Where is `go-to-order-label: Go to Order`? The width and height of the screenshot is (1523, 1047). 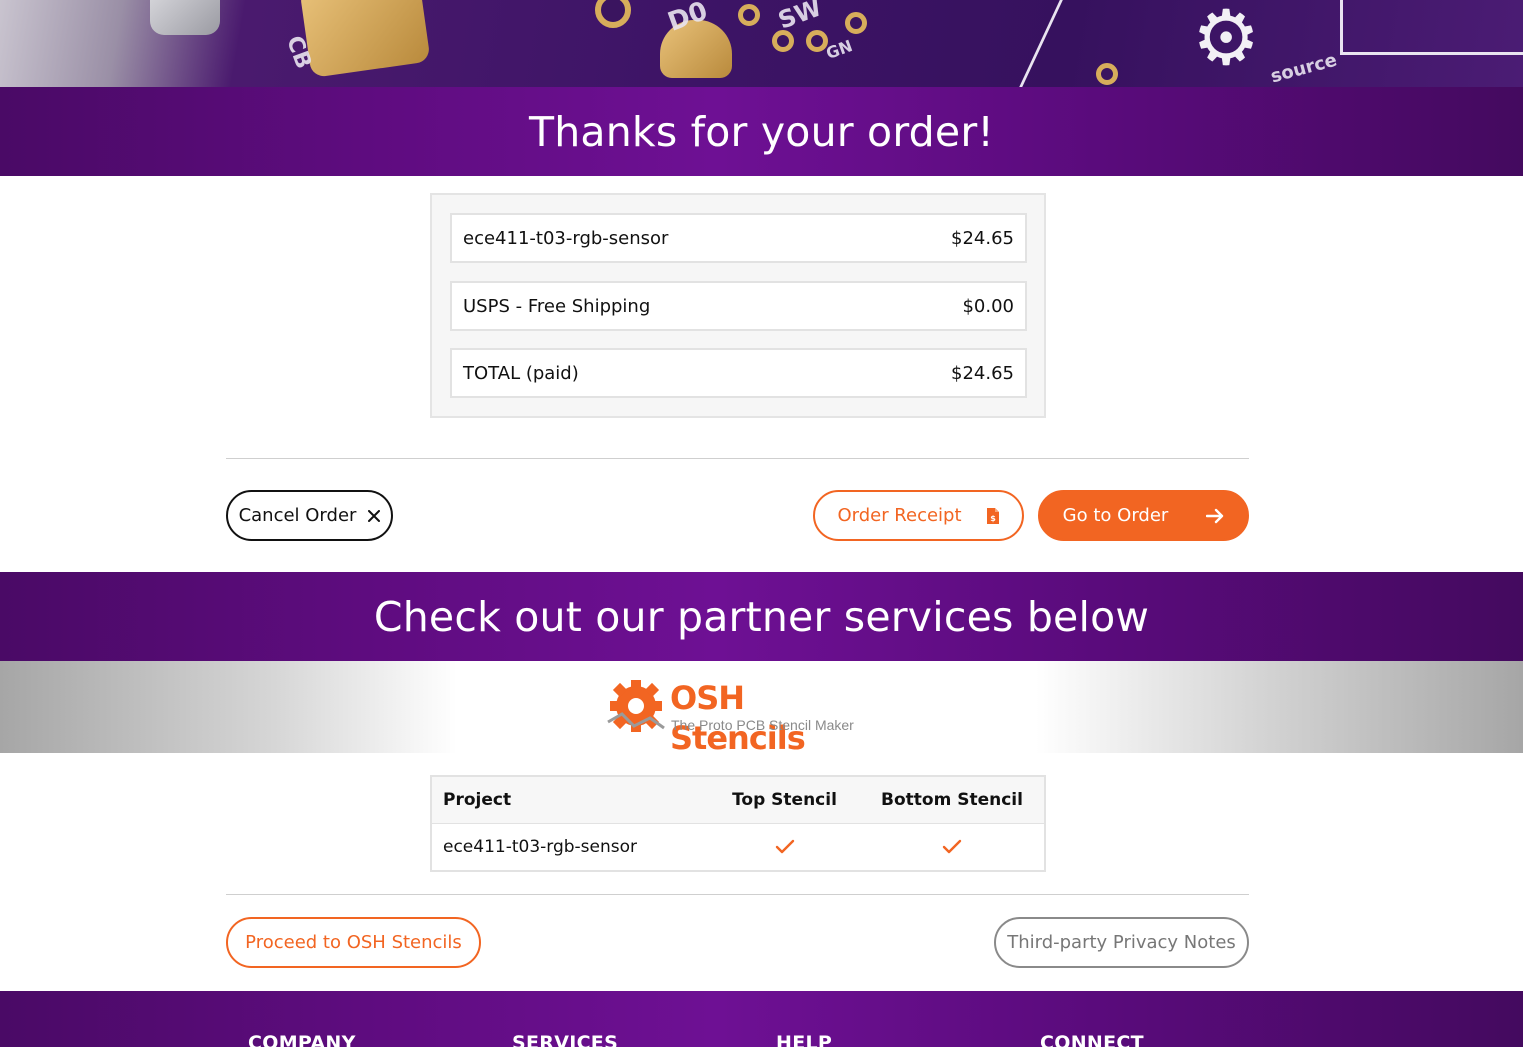
go-to-order-label: Go to Order is located at coordinates (1115, 515).